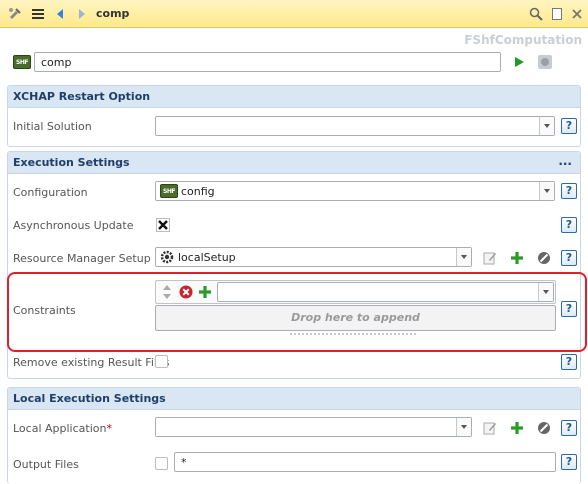 The width and height of the screenshot is (588, 484). Describe the element at coordinates (569, 126) in the screenshot. I see `initial-solution-help-icon: ?` at that location.